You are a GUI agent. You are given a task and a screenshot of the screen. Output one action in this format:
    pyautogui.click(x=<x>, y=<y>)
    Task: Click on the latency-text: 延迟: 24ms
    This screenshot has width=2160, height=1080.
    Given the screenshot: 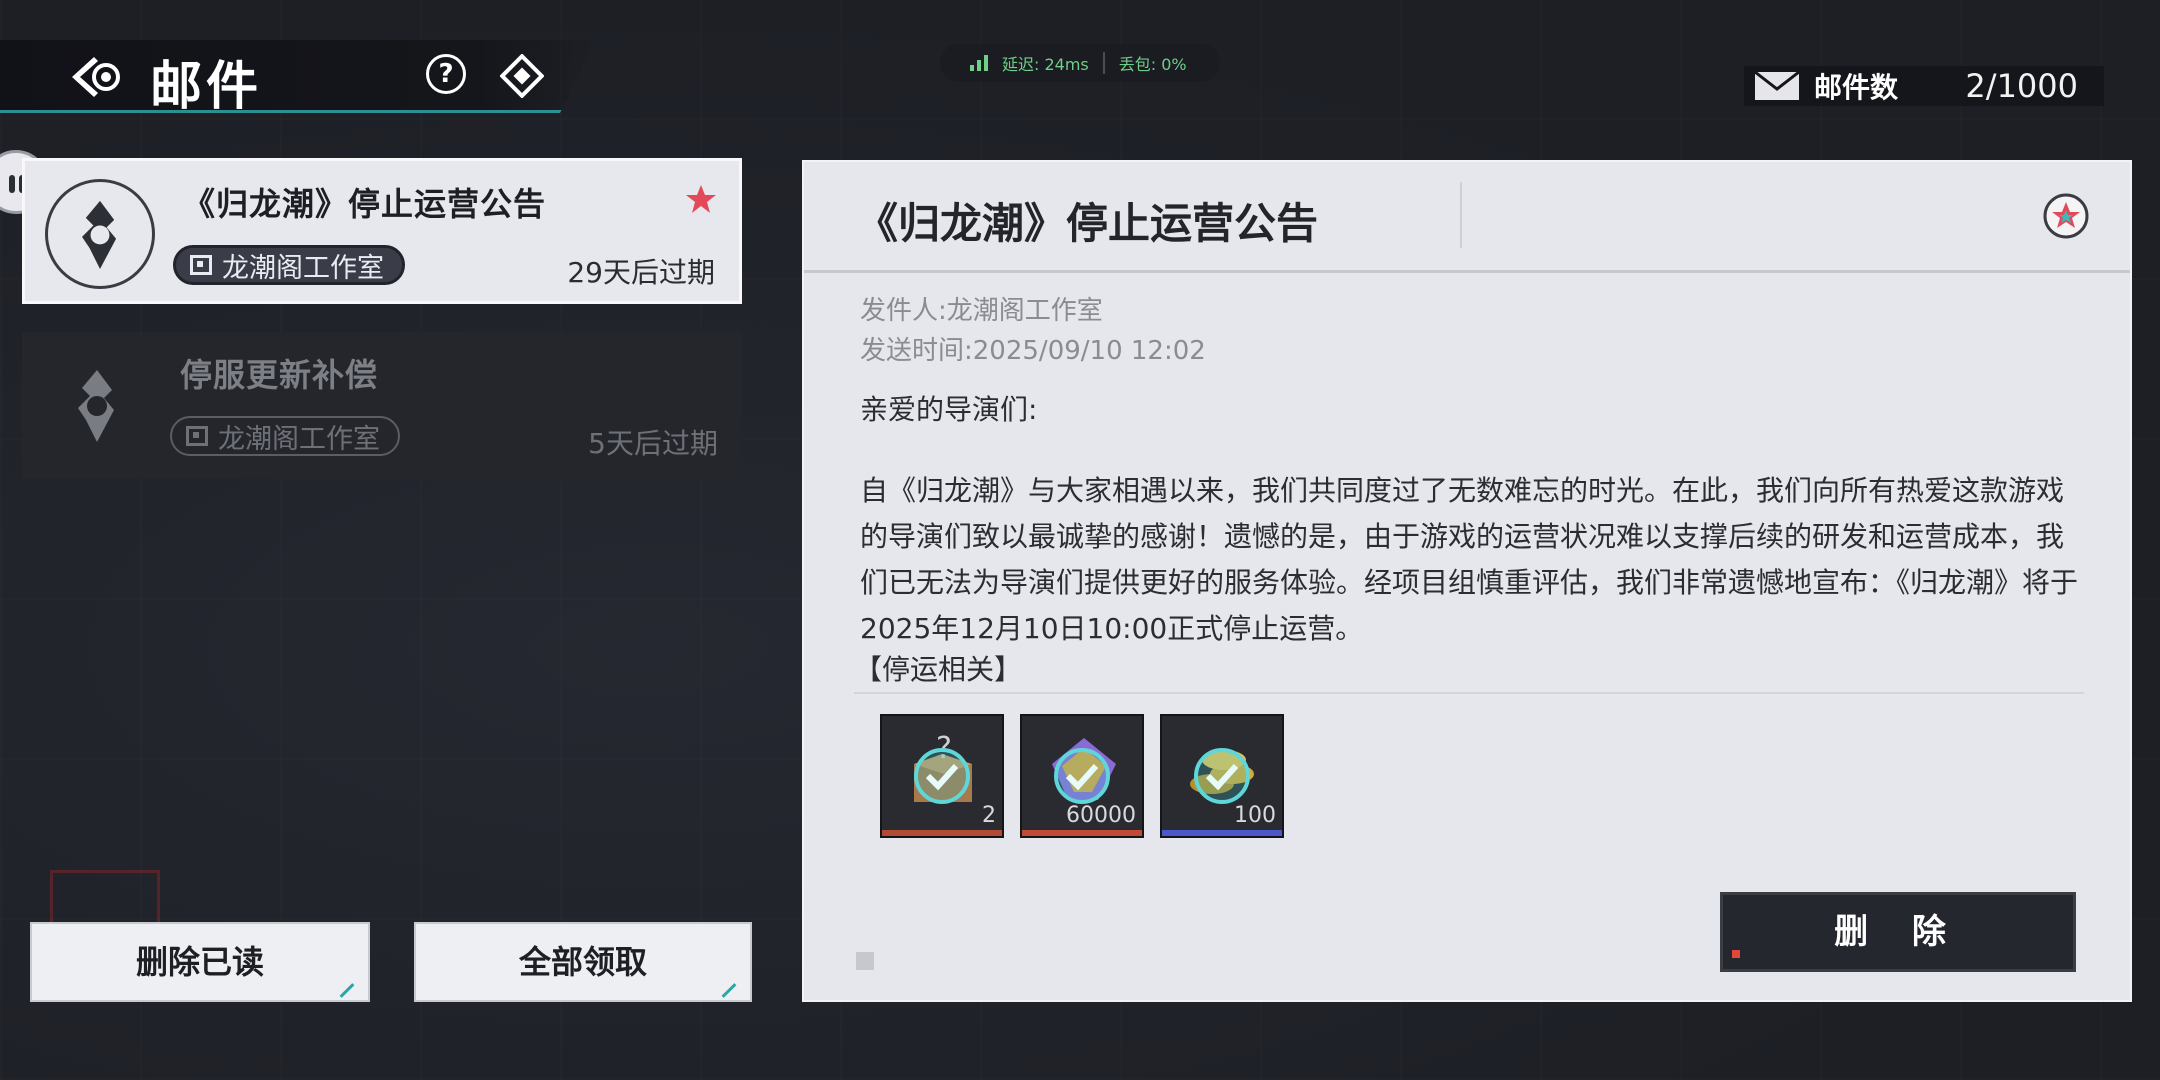 What is the action you would take?
    pyautogui.click(x=1045, y=64)
    